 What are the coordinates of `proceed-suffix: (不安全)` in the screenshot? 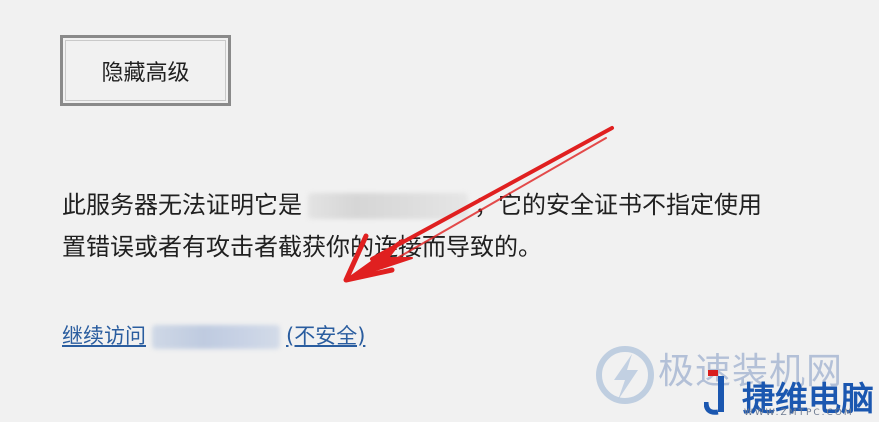 It's located at (326, 336).